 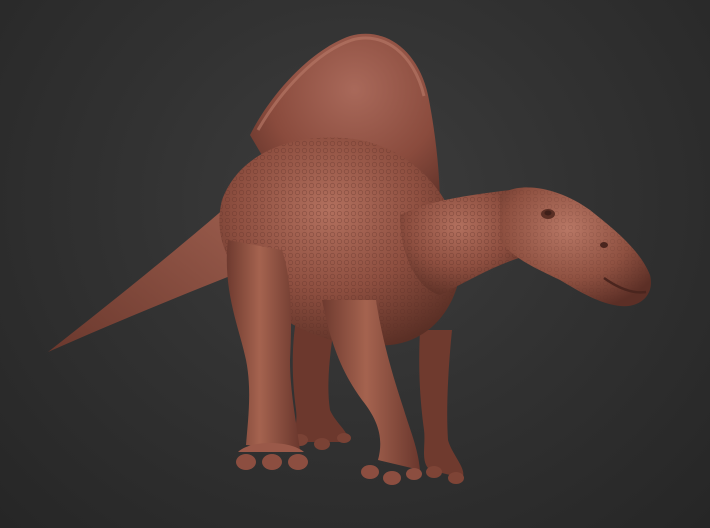 What do you see at coordinates (441, 407) in the screenshot?
I see `far-front-leg` at bounding box center [441, 407].